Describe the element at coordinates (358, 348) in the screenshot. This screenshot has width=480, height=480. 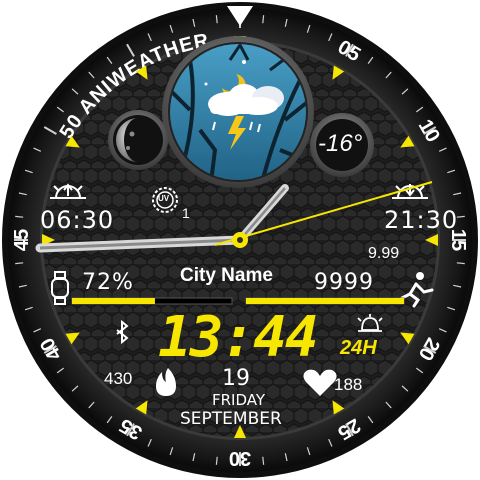
I see `time-format: 24H` at that location.